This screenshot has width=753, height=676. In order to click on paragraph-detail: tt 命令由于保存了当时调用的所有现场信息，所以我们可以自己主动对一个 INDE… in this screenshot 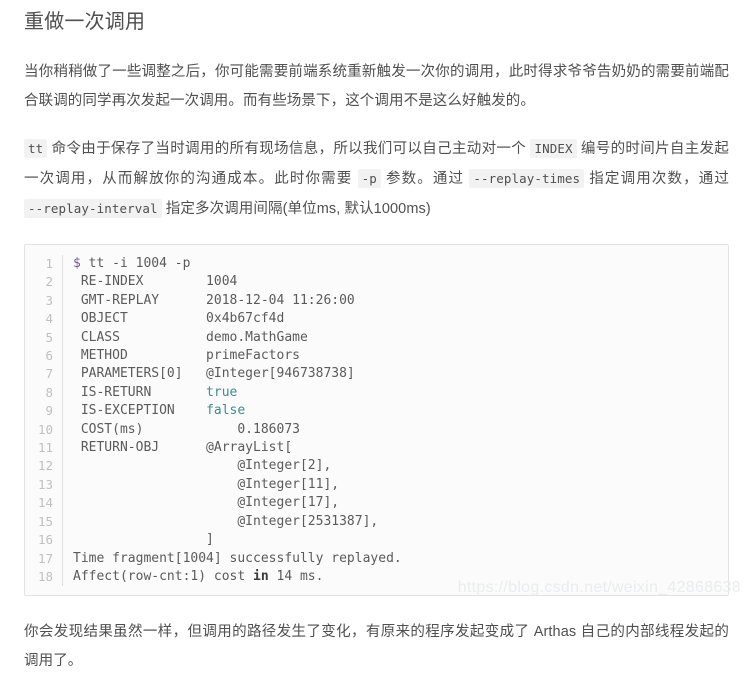, I will do `click(376, 179)`.